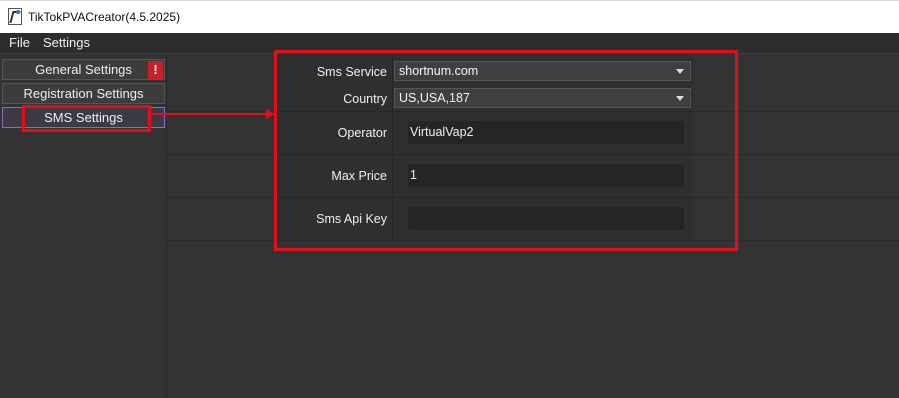 Image resolution: width=899 pixels, height=398 pixels. I want to click on app-logo-icon, so click(15, 16).